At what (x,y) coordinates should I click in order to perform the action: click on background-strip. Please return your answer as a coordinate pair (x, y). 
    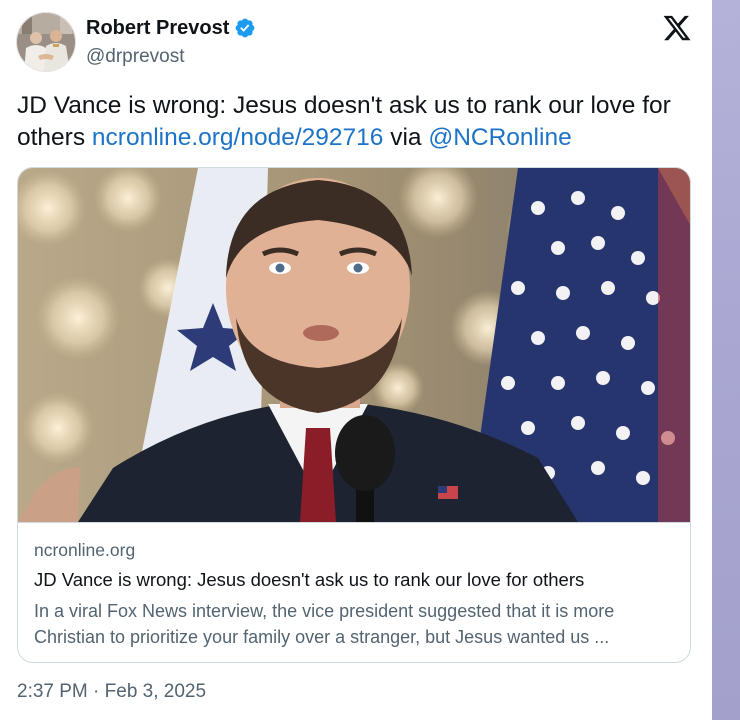
    Looking at the image, I should click on (726, 360).